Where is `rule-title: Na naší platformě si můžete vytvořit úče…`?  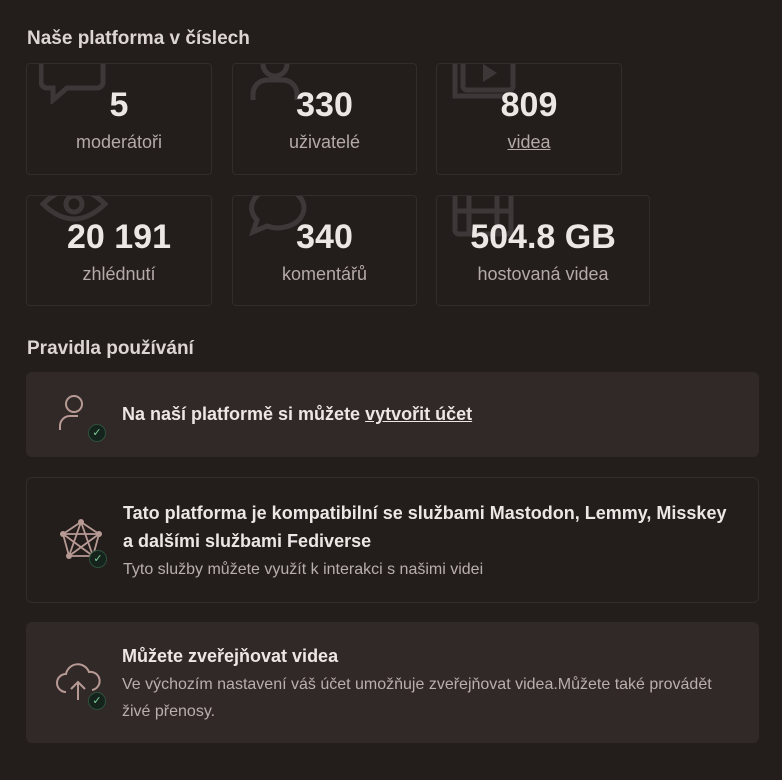
rule-title: Na naší platformě si můžete vytvořit úče… is located at coordinates (297, 414).